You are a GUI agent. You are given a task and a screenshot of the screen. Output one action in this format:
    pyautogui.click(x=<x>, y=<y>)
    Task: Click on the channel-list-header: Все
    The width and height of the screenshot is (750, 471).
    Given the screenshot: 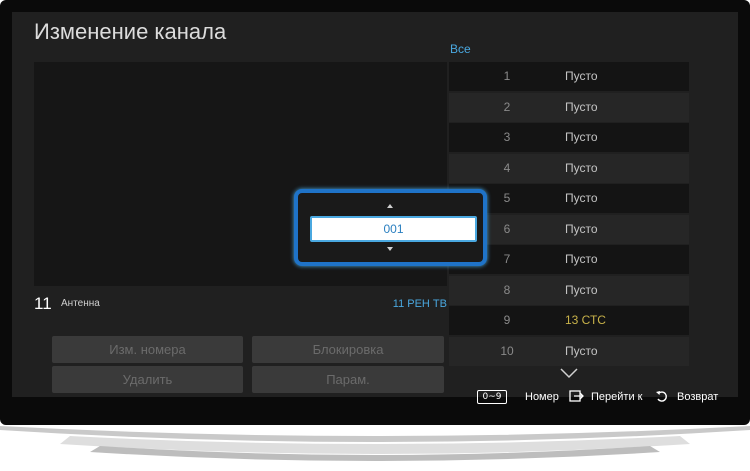 What is the action you would take?
    pyautogui.click(x=460, y=49)
    